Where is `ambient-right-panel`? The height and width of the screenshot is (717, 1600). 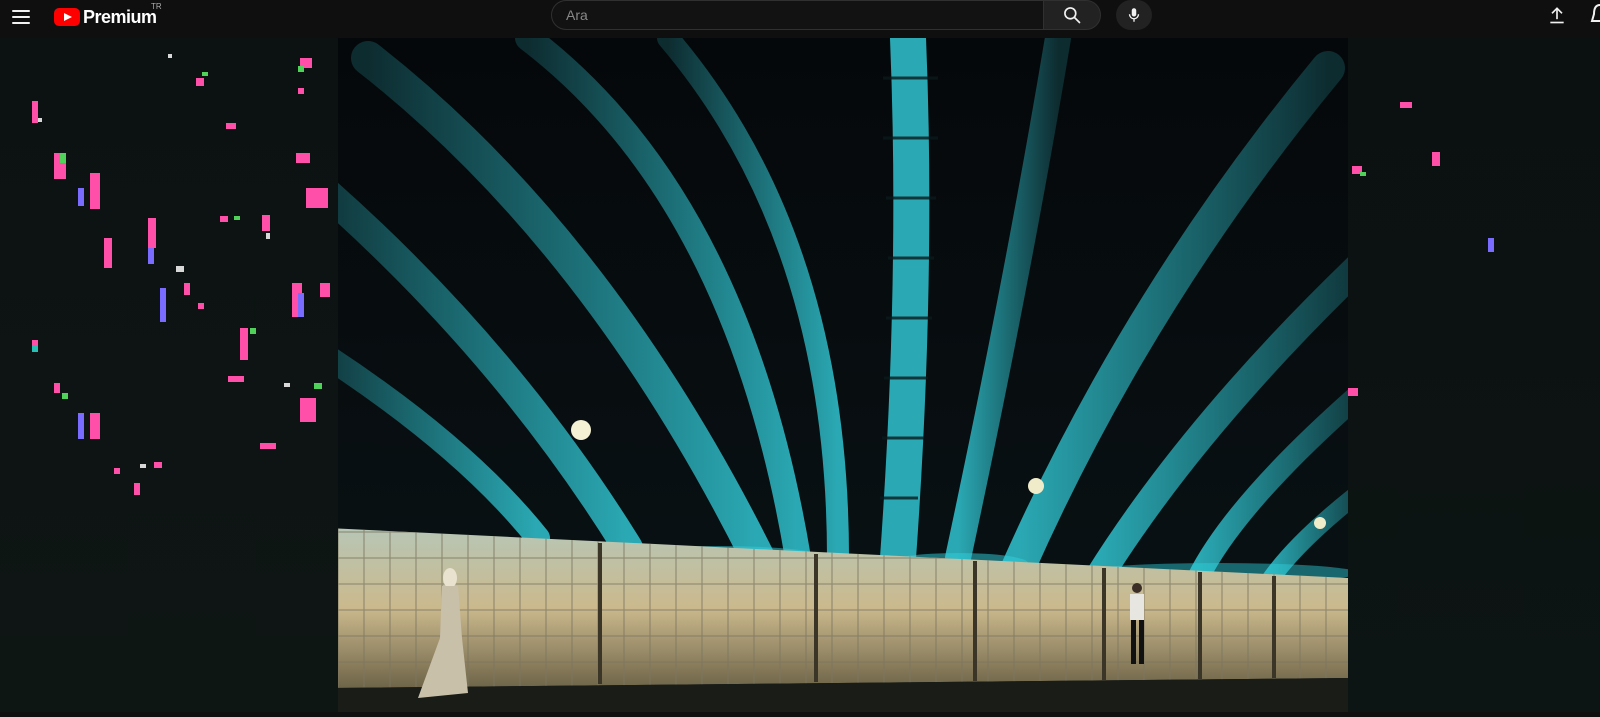
ambient-right-panel is located at coordinates (1474, 375).